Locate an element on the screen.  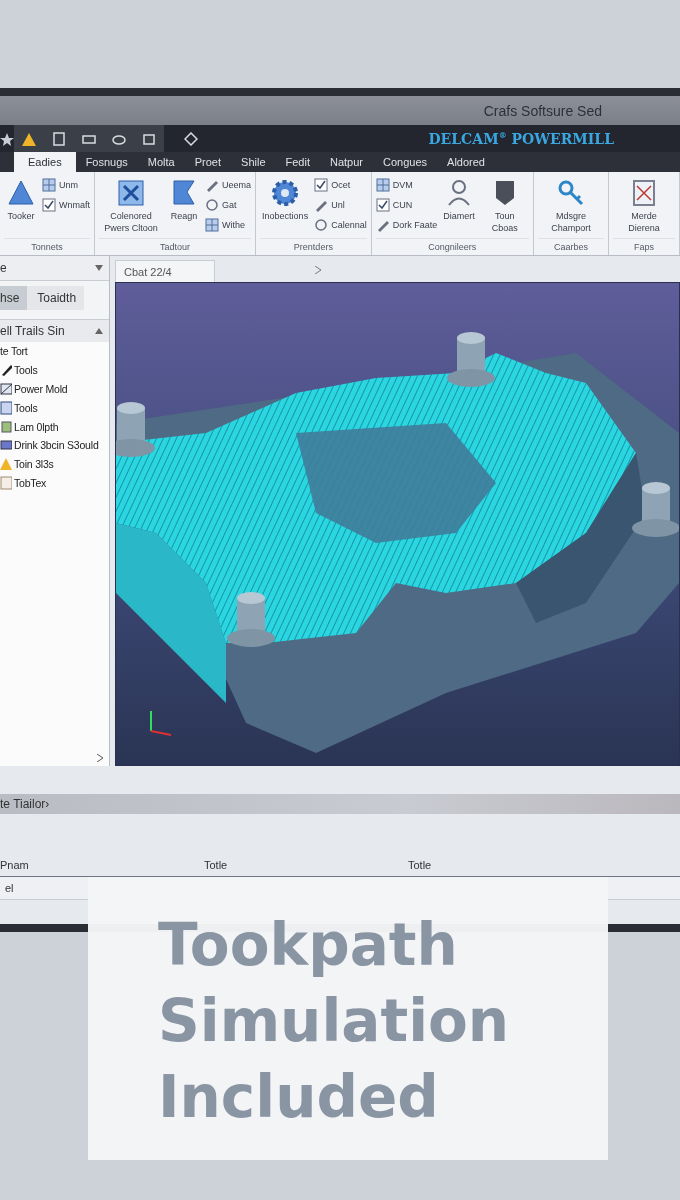
ribbon-tab: Fedit is located at coordinates (297, 162).